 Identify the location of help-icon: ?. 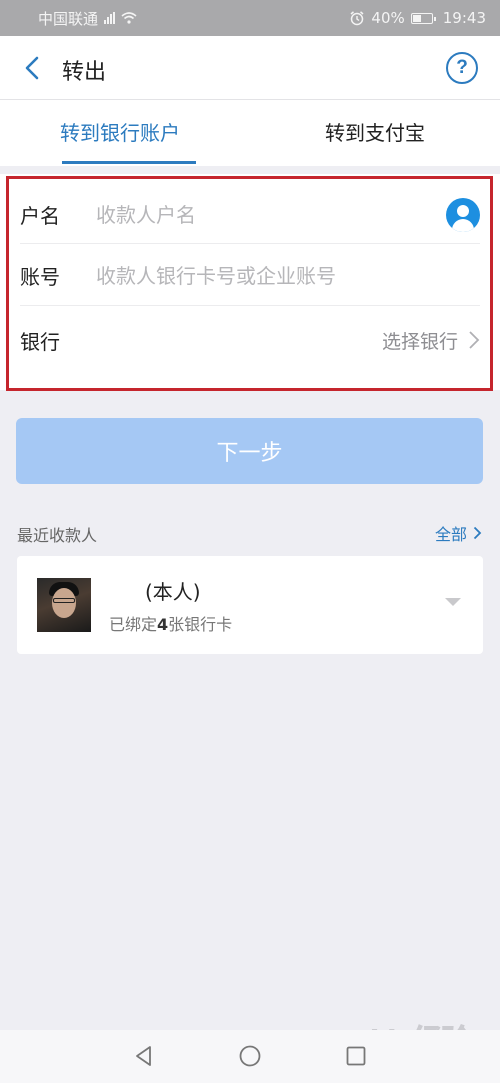
(462, 68).